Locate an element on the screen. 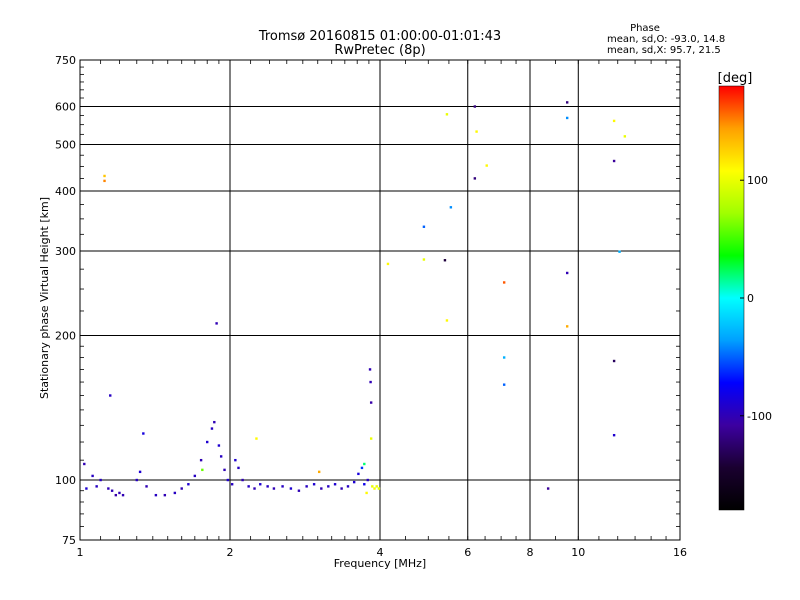  chart-title: Tromsø 20160815 01:00:00-01:01:43 is located at coordinates (379, 36).